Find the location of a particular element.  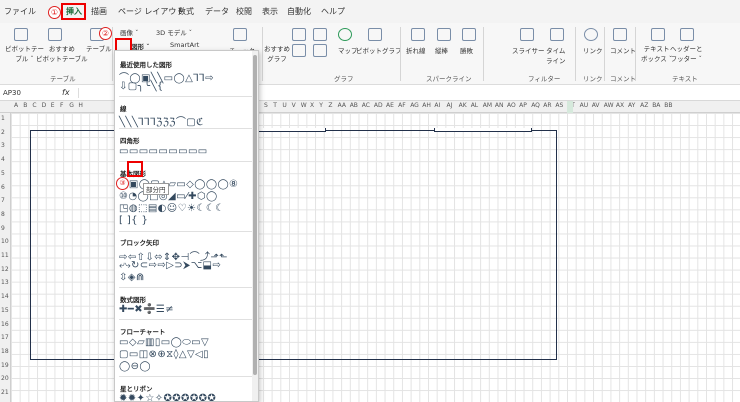

tab-page-layout: ページ レイアウト is located at coordinates (151, 11).